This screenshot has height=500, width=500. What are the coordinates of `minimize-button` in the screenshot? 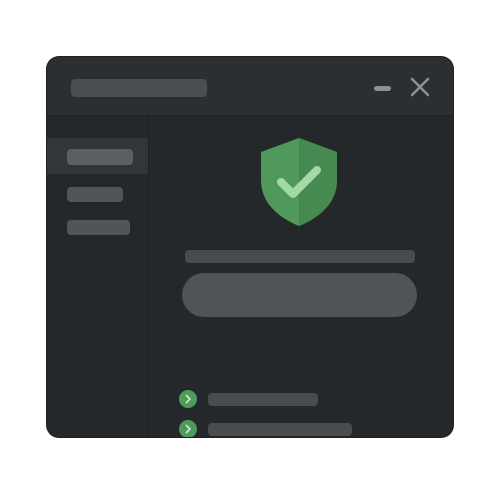 It's located at (382, 87).